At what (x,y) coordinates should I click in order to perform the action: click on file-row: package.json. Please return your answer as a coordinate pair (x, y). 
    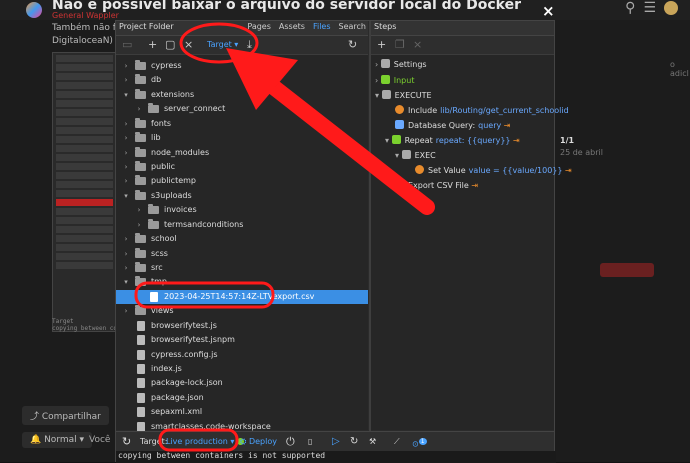
    Looking at the image, I should click on (242, 398).